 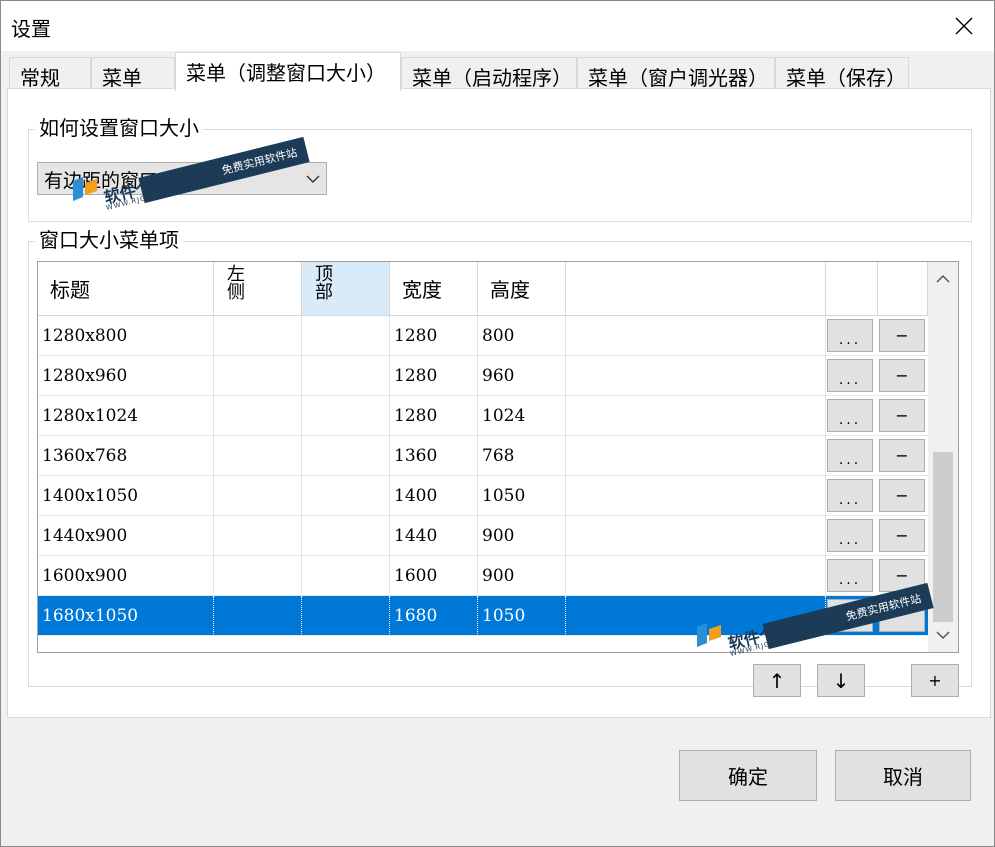 I want to click on table-row: 1400x1050 1400 1050... −, so click(x=483, y=496).